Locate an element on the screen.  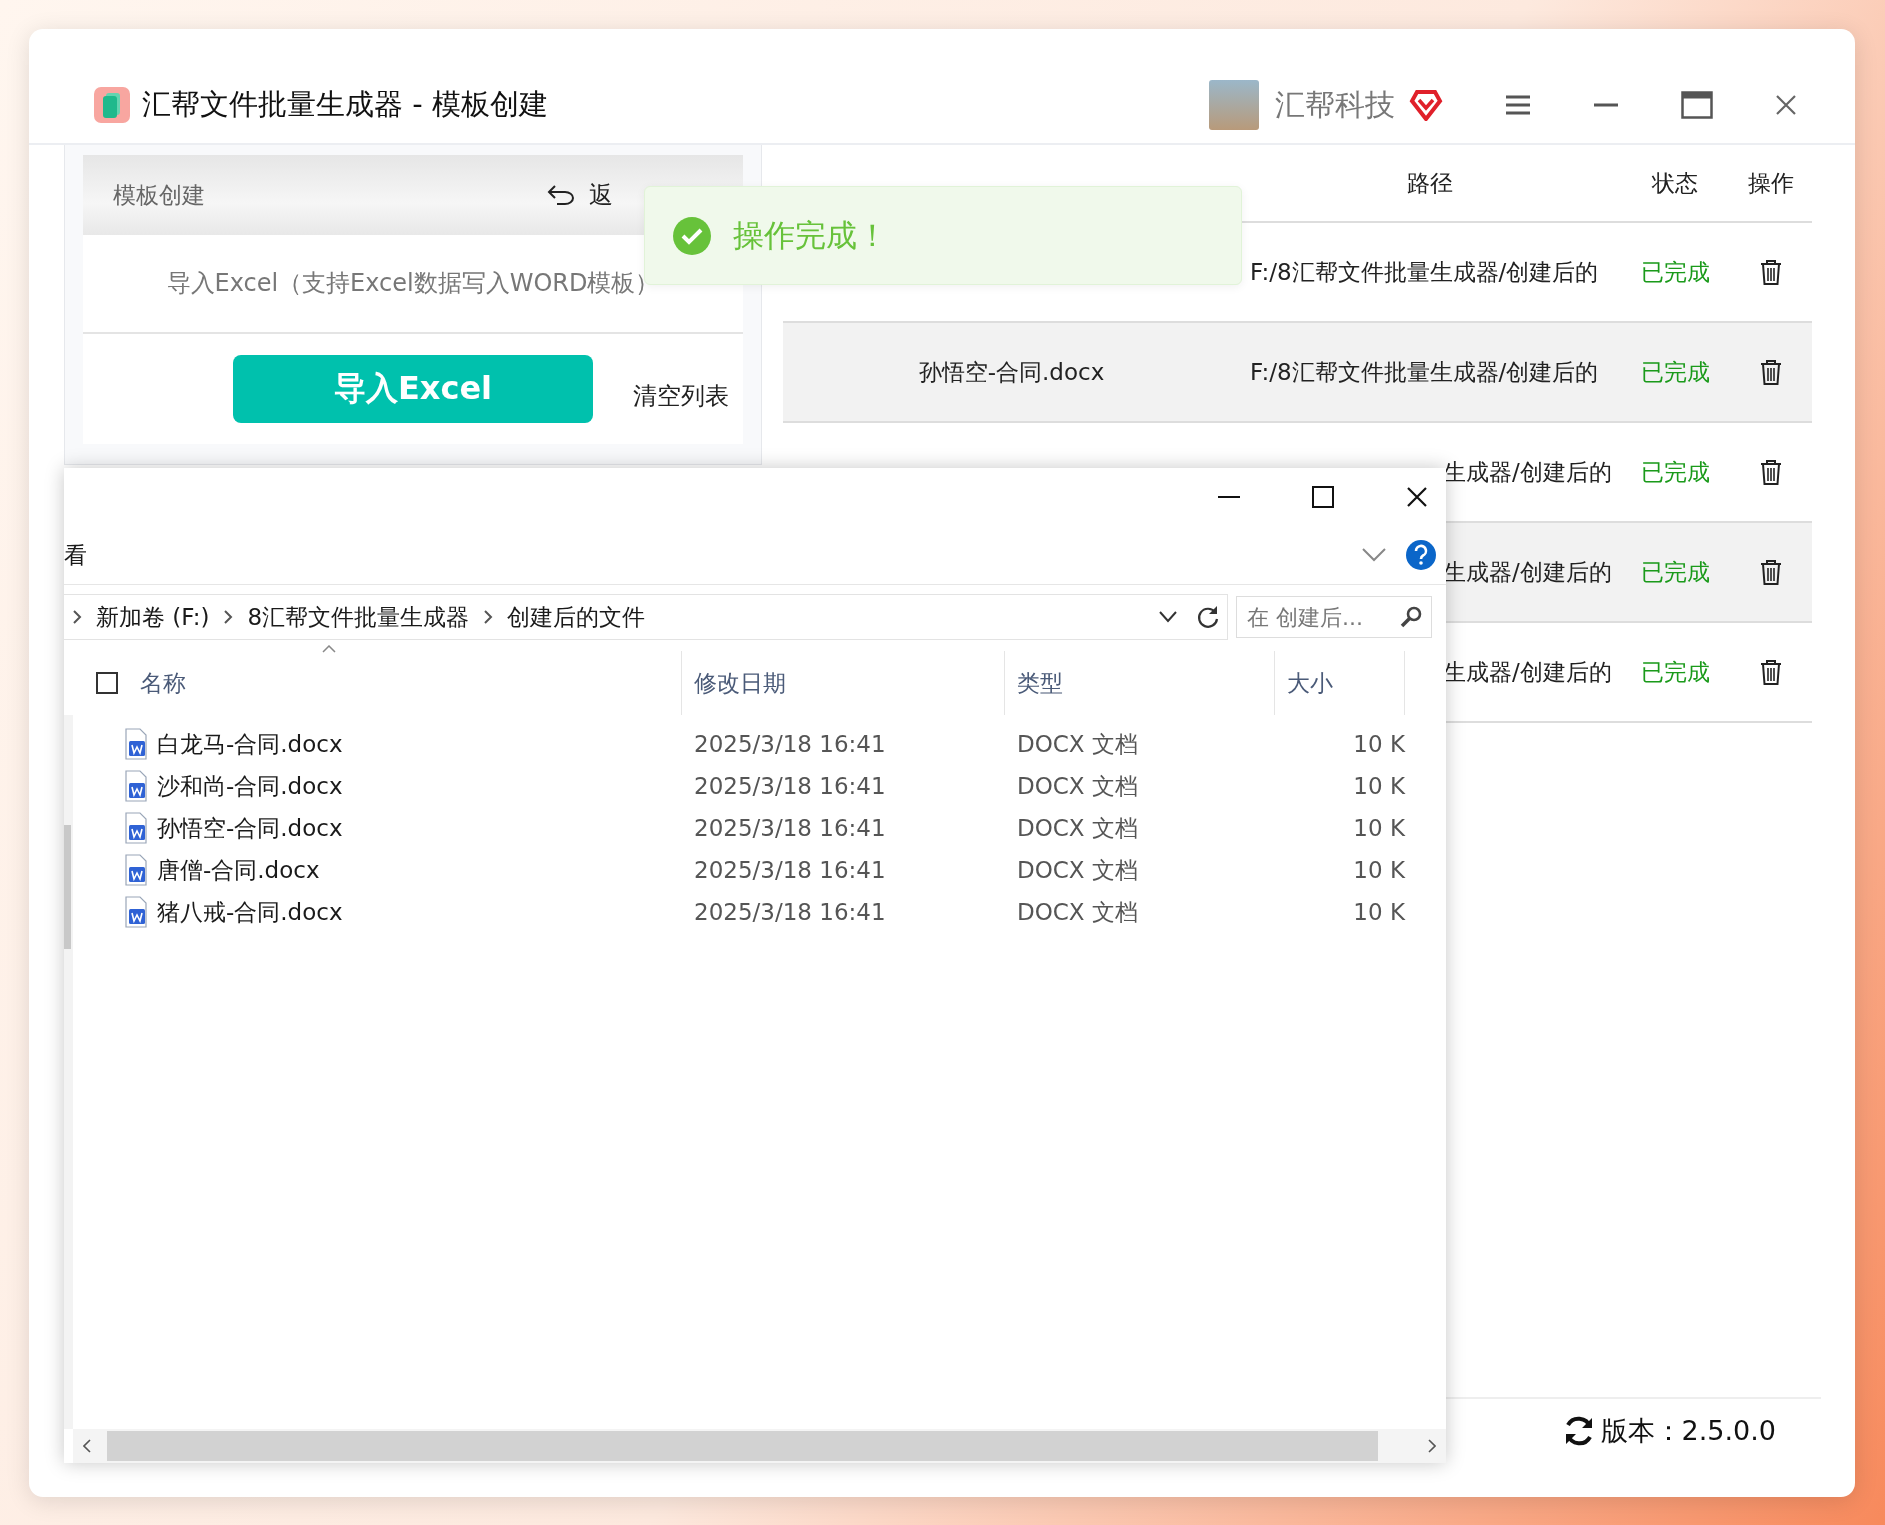
version-label: 版本：2.5.0.0 is located at coordinates (1688, 1431).